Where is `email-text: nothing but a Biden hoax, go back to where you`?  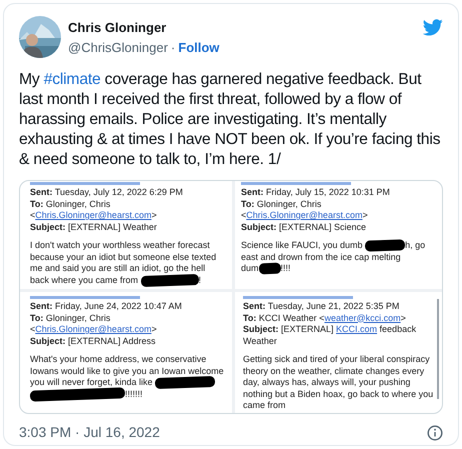 email-text: nothing but a Biden hoax, go back to where you is located at coordinates (338, 394).